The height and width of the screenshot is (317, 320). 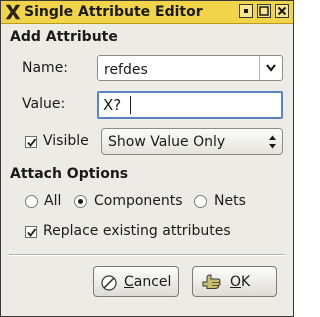 I want to click on chevron-down-icon, so click(x=271, y=68).